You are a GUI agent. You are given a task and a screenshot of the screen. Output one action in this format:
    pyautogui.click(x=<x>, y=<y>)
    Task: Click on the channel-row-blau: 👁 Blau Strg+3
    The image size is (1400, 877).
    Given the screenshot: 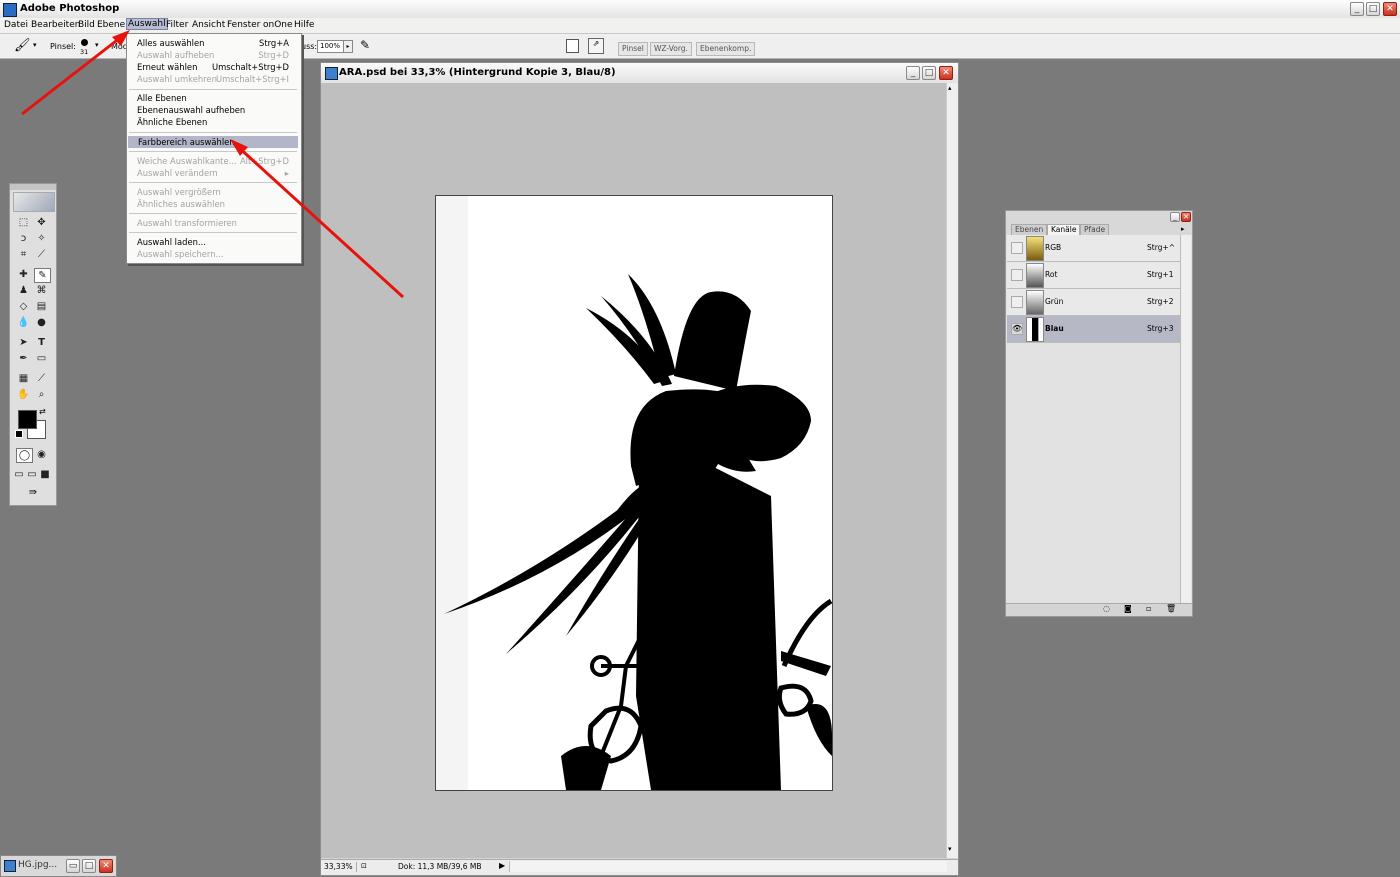 What is the action you would take?
    pyautogui.click(x=1093, y=329)
    